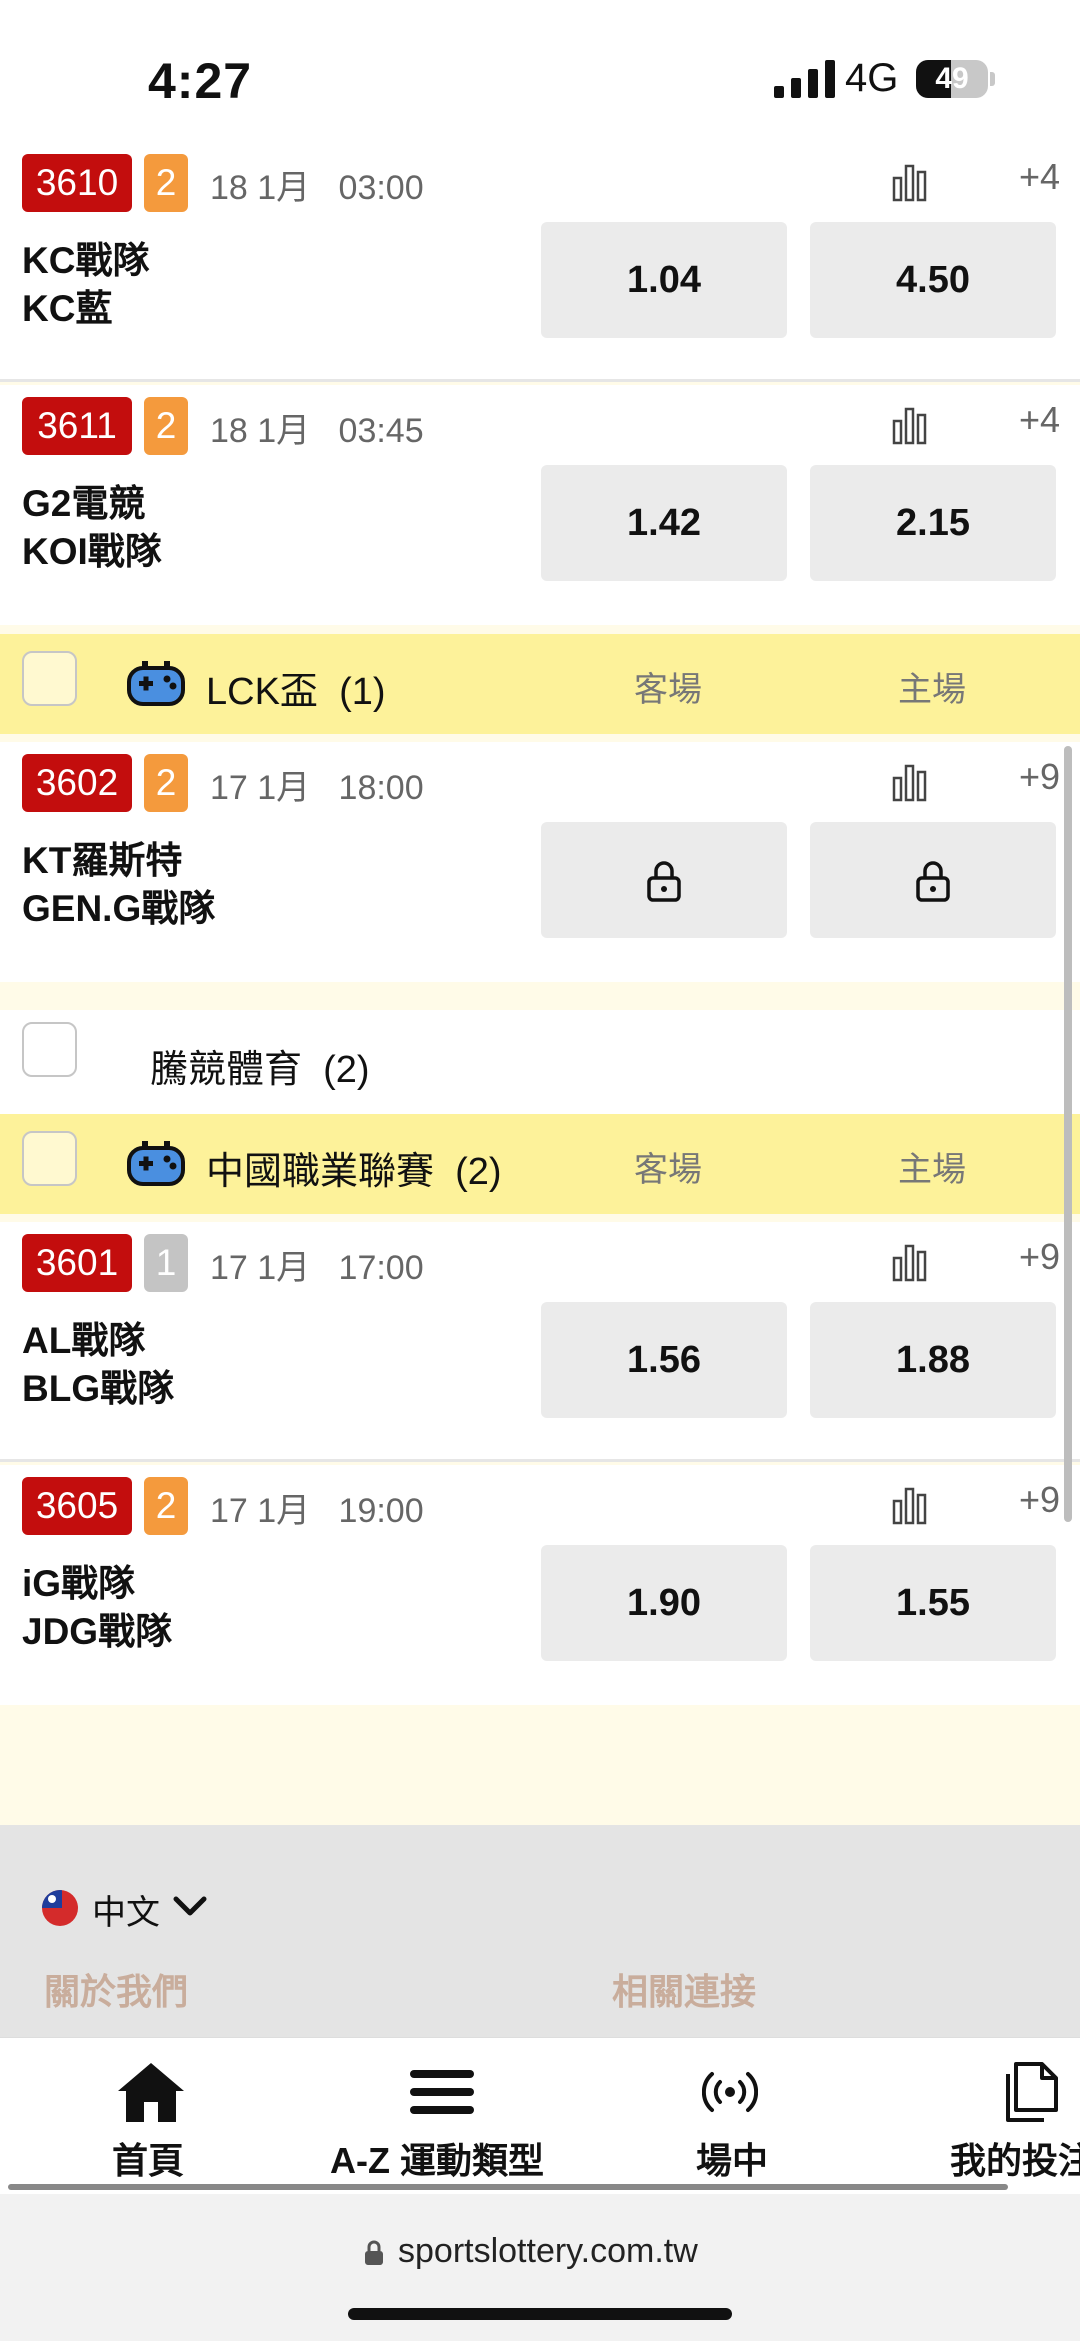  Describe the element at coordinates (97, 1631) in the screenshot. I see `team-home: JDG戰隊` at that location.